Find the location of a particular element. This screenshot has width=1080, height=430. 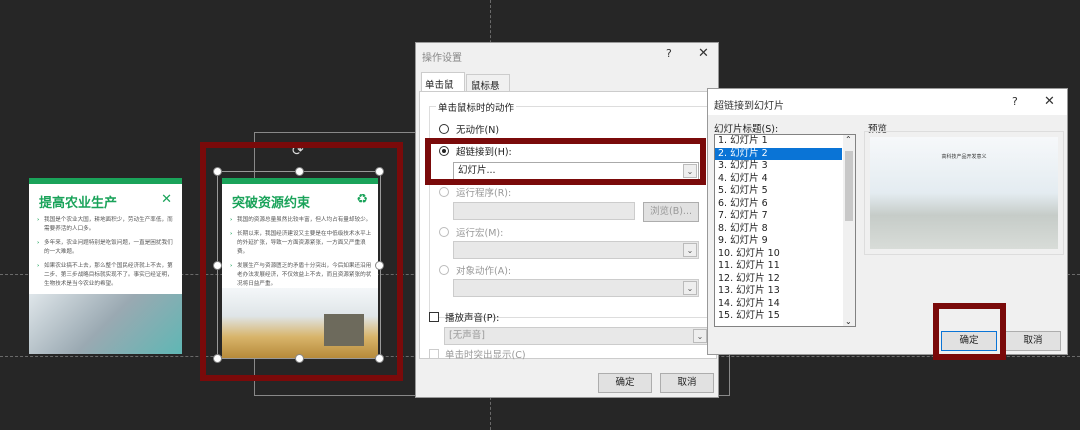

object-action-select: ⌄ is located at coordinates (576, 288).